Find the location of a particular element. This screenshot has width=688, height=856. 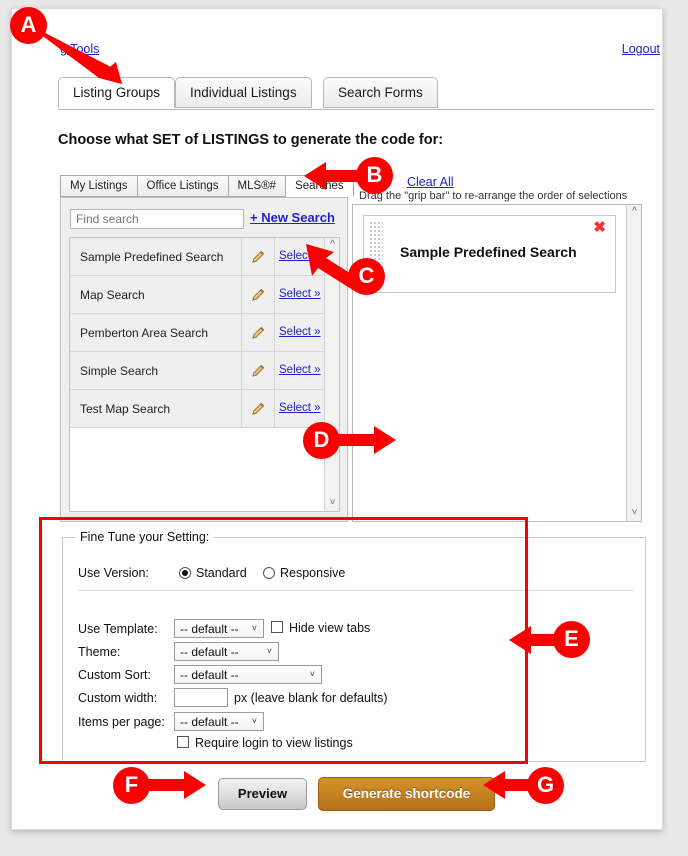

custom-sort-select: -- default -- ˅ is located at coordinates (248, 674).